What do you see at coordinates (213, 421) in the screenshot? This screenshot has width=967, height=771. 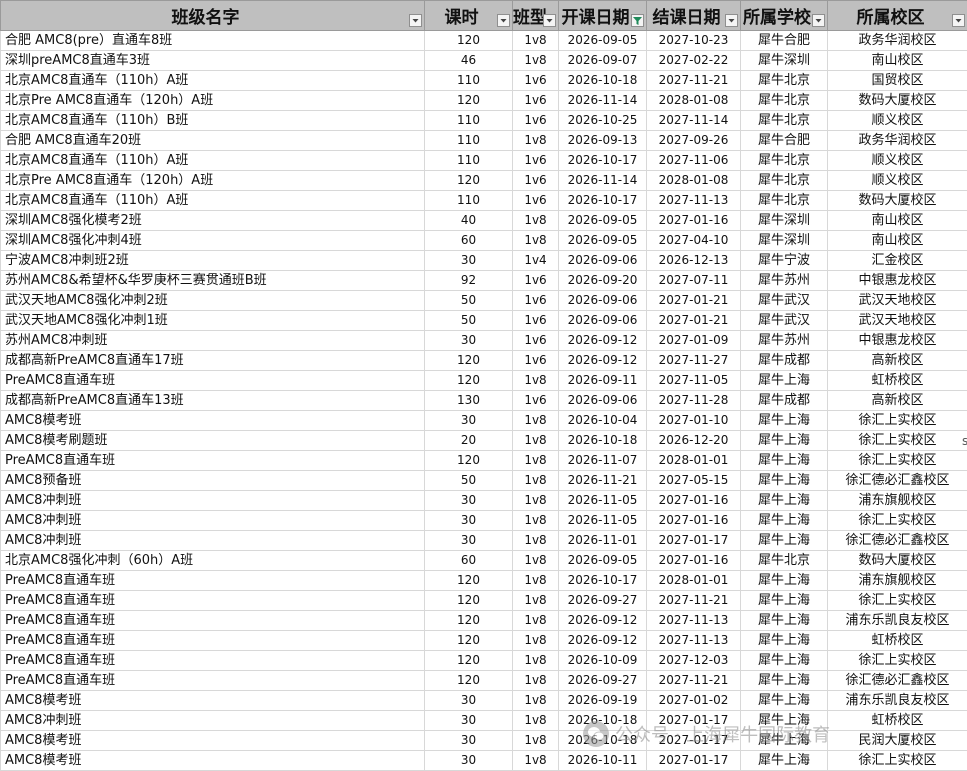 I see `table-cell: AMC8模考班` at bounding box center [213, 421].